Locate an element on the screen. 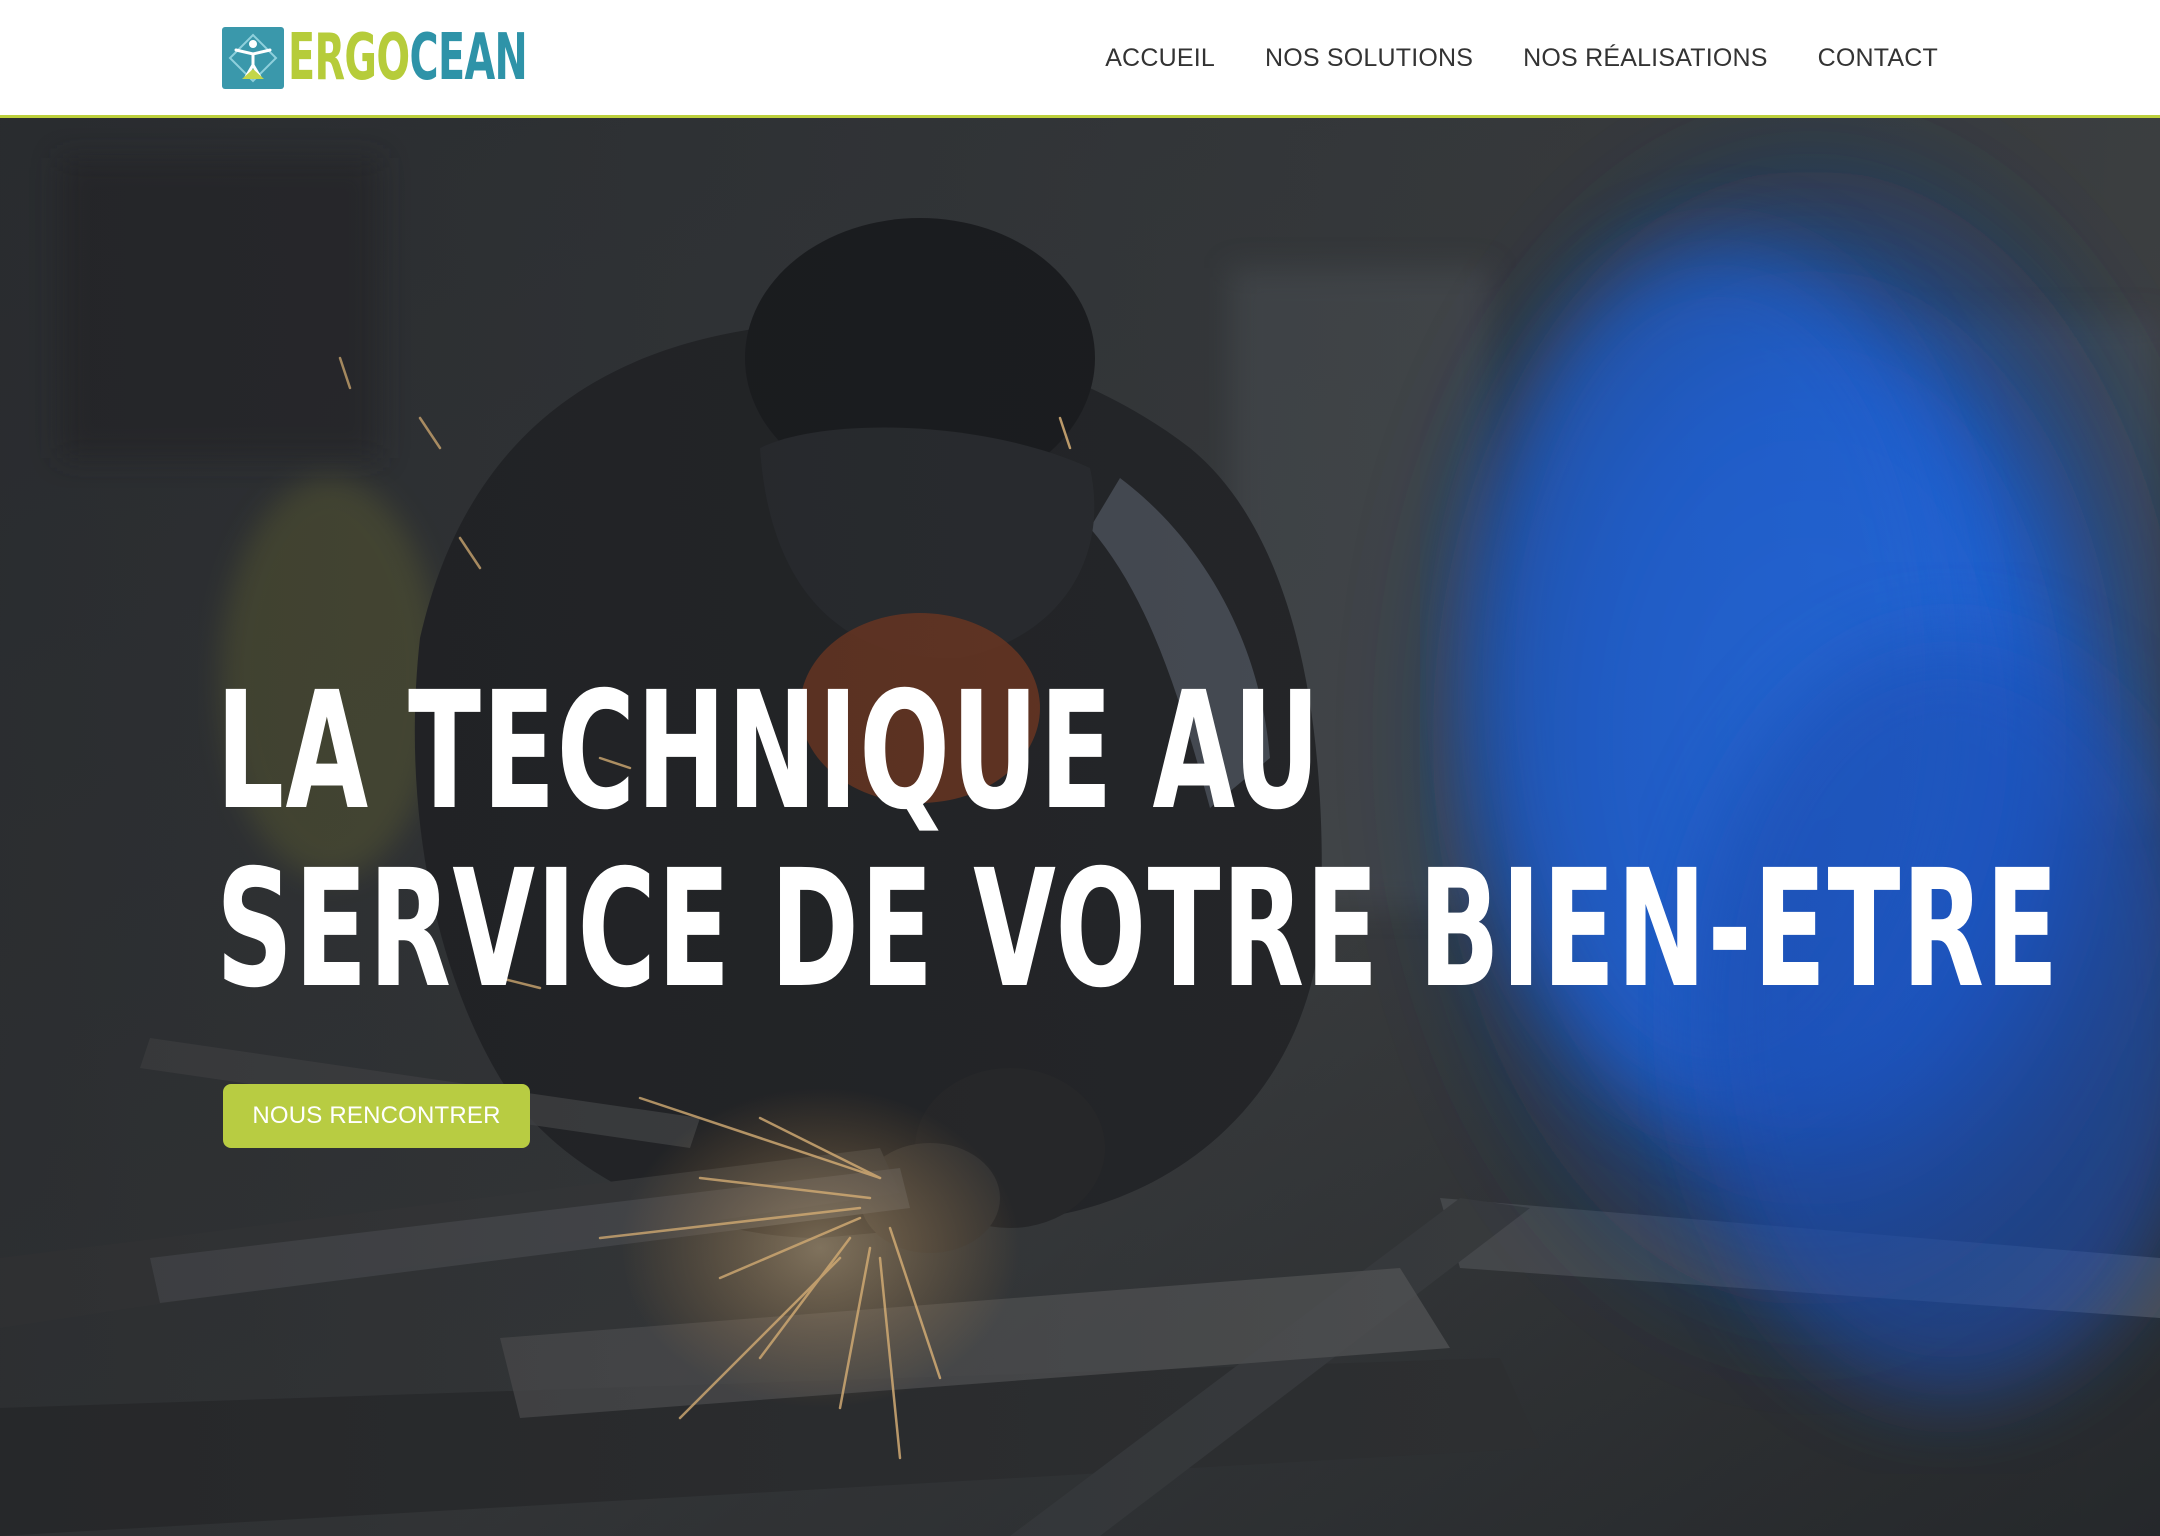  nav-nos-solutions: NOS SOLUTIONS is located at coordinates (1369, 58).